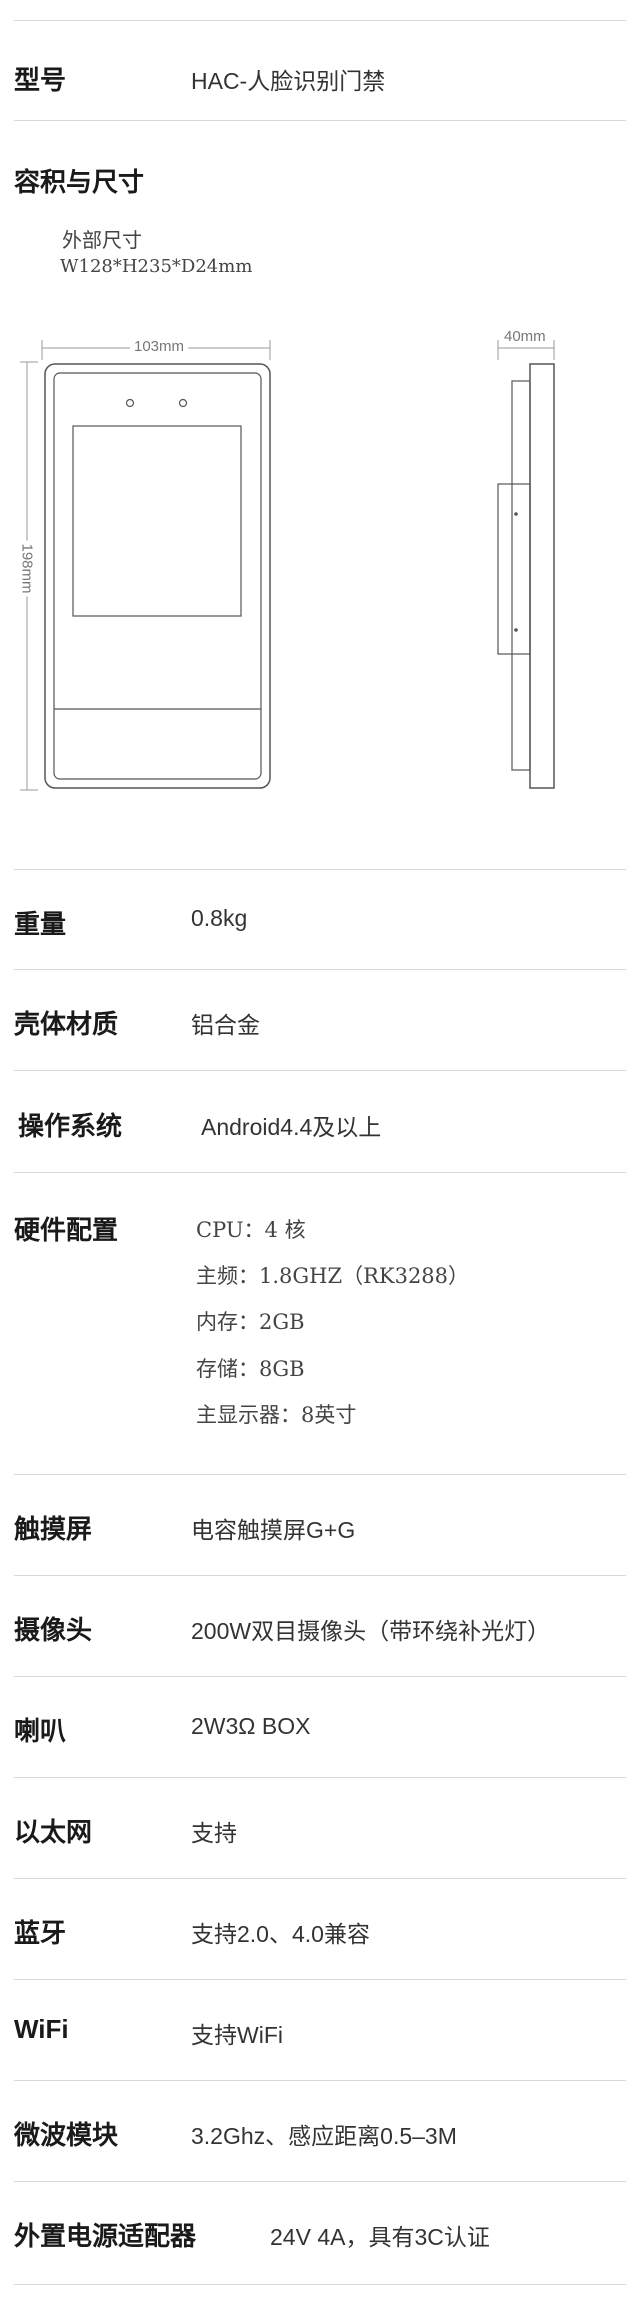 This screenshot has width=640, height=2309. What do you see at coordinates (280, 1934) in the screenshot?
I see `spec-value-bluetooth: 支持2.0、4.0兼容` at bounding box center [280, 1934].